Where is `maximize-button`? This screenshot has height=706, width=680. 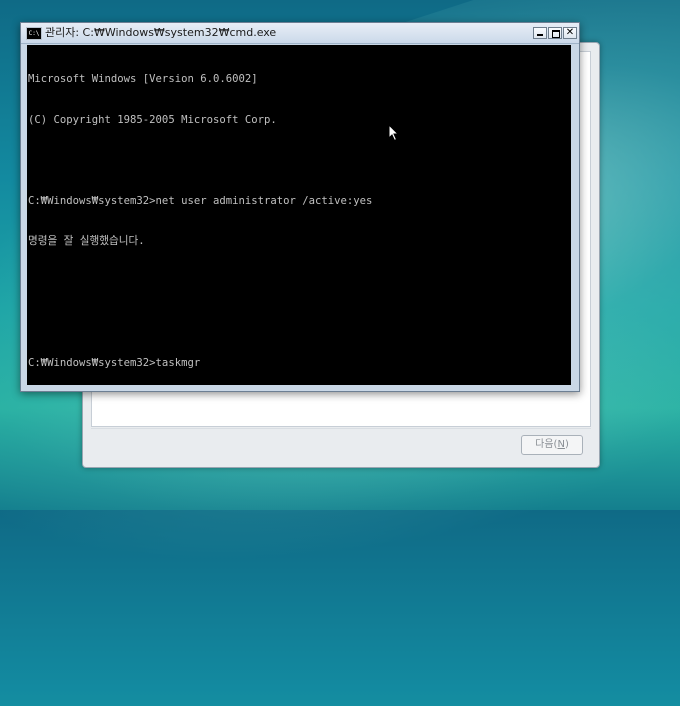 maximize-button is located at coordinates (555, 33).